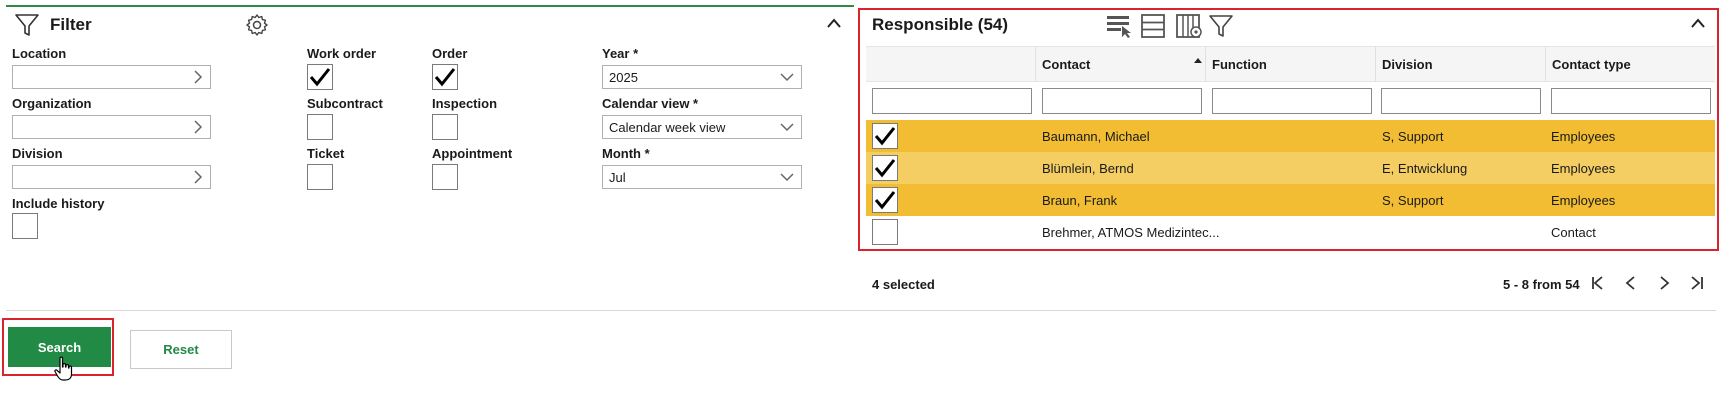 The height and width of the screenshot is (397, 1722). Describe the element at coordinates (52, 103) in the screenshot. I see `organization-label: Organization` at that location.